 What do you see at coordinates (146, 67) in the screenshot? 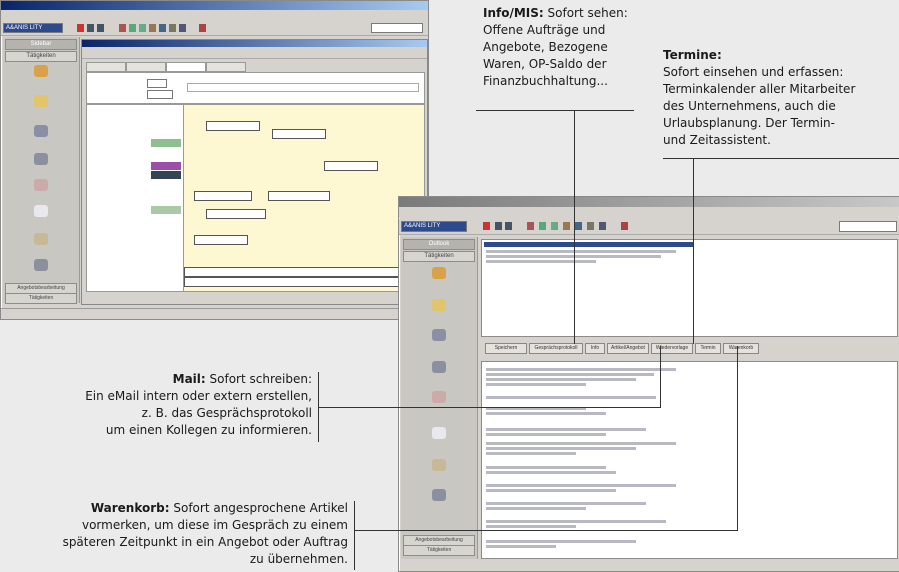
I see `tab-tagesansicht` at bounding box center [146, 67].